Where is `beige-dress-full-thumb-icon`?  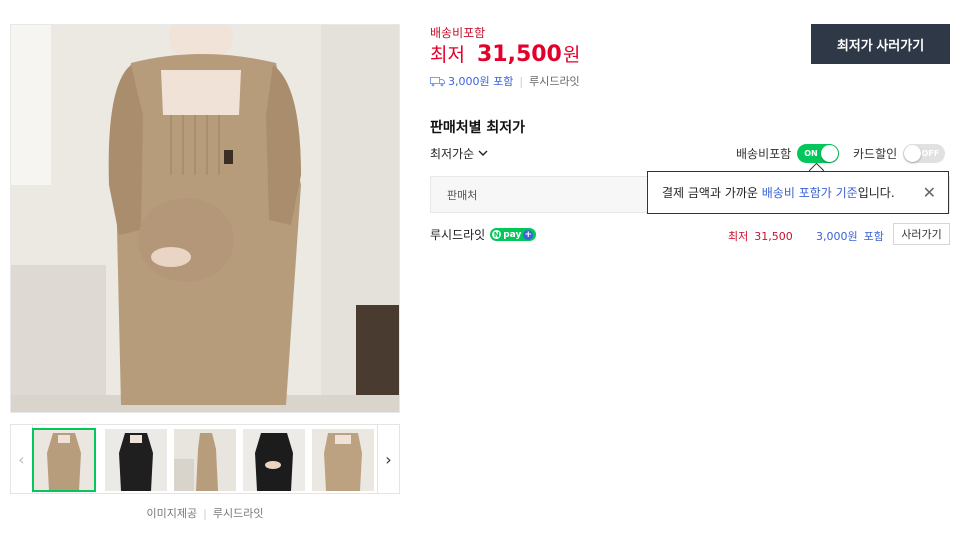
beige-dress-full-thumb-icon is located at coordinates (205, 460).